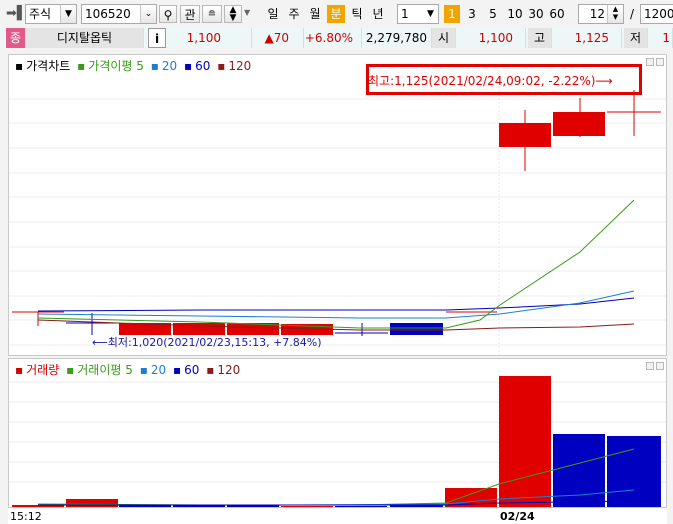  What do you see at coordinates (517, 516) in the screenshot?
I see `x-axis-date-label: 02/24` at bounding box center [517, 516].